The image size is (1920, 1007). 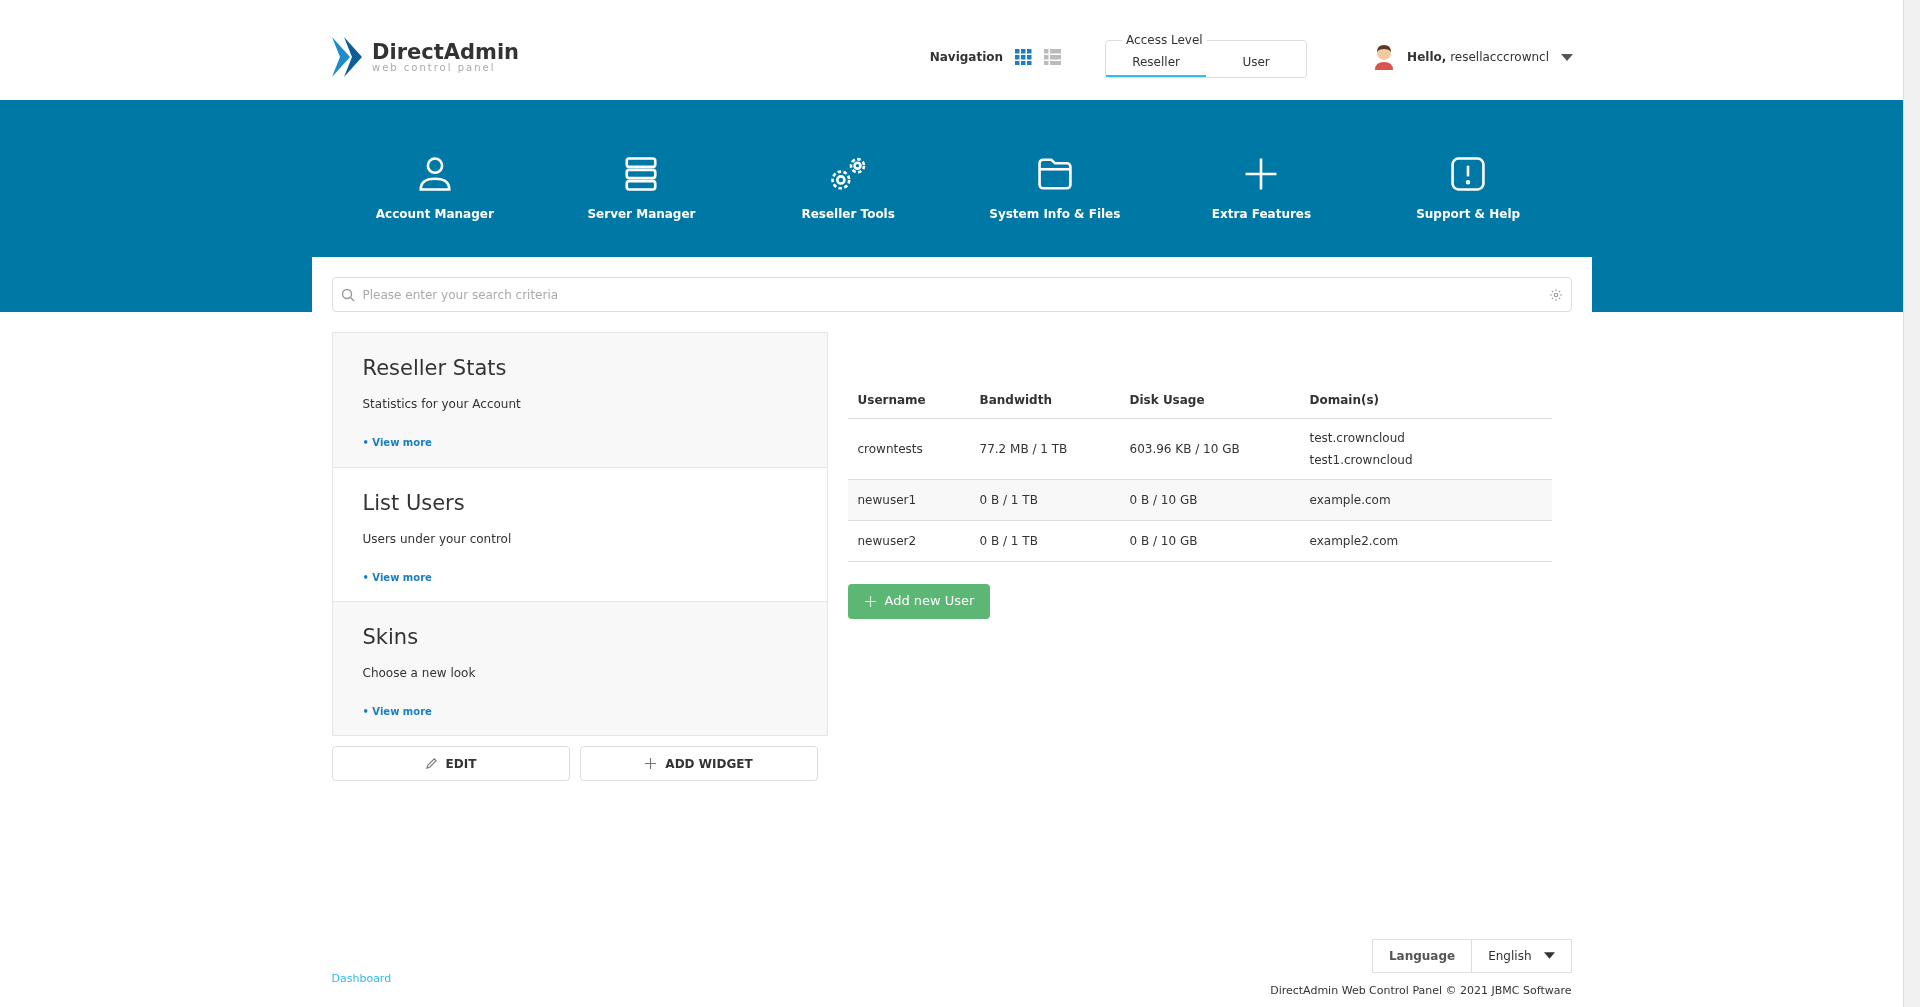 I want to click on table-cell: 77.2 MB / 1 TB, so click(x=1023, y=448).